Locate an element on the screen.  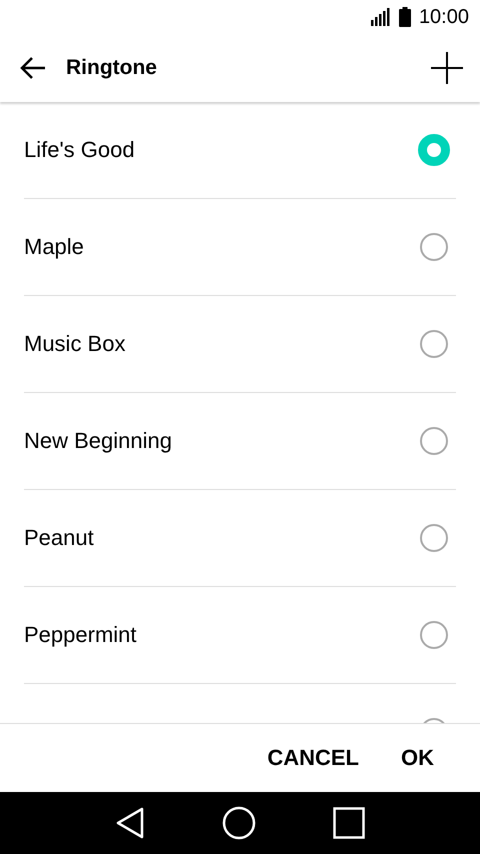
screen-title: Ringtone is located at coordinates (112, 68).